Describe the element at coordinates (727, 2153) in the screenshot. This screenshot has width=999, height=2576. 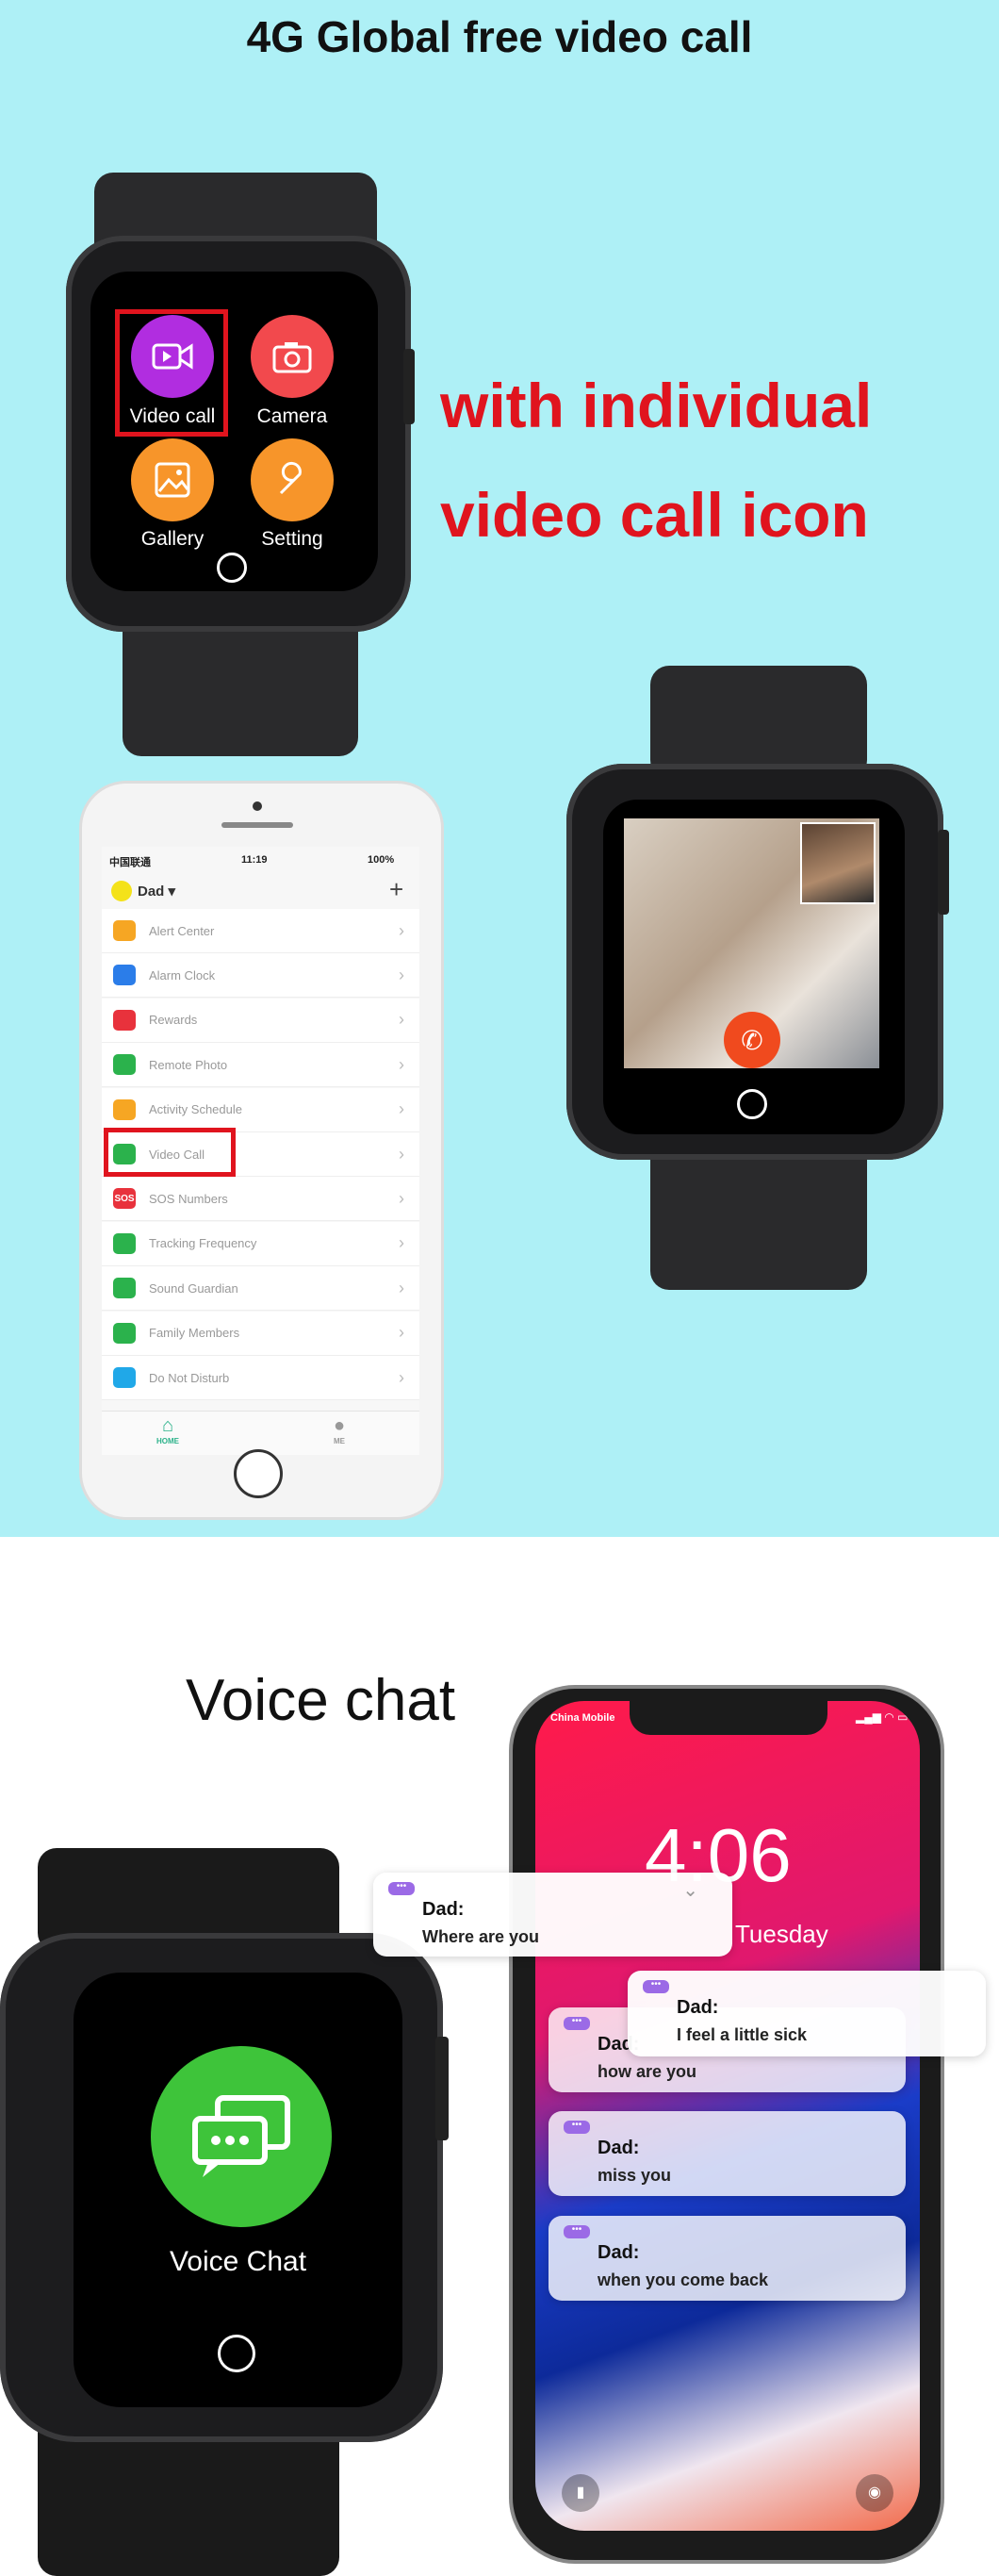
I see `message-notification: ••• Dad: miss you` at that location.